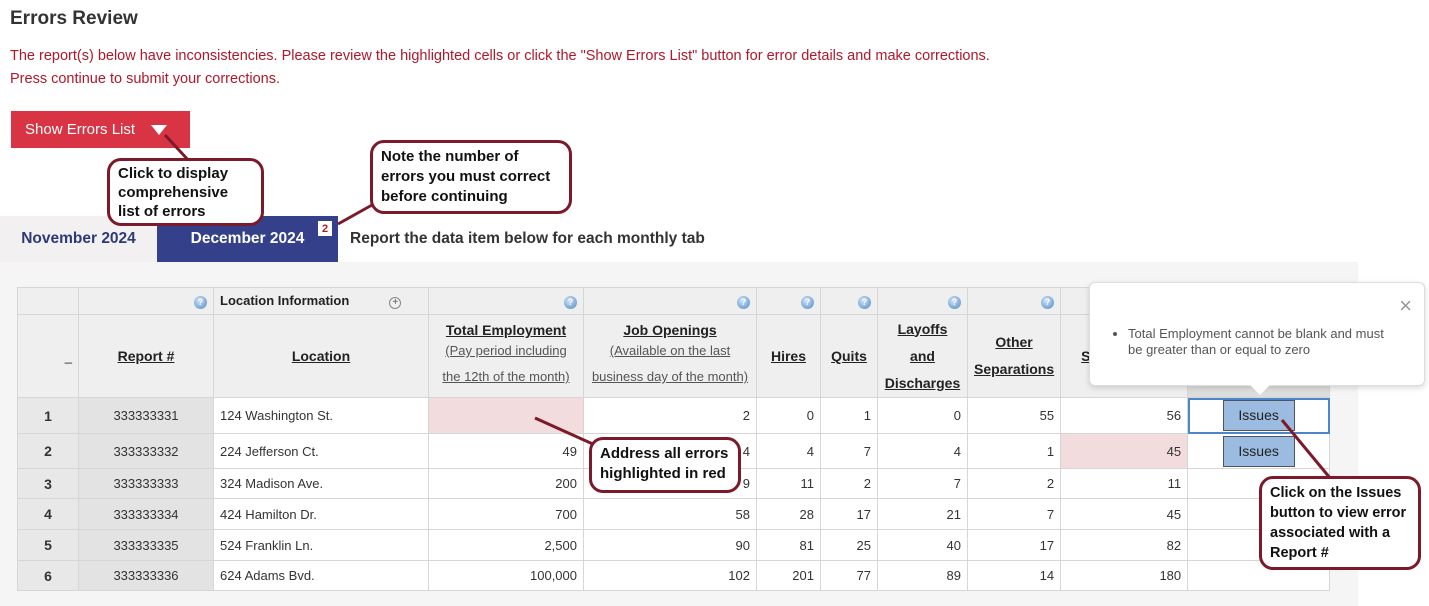 This screenshot has width=1429, height=606. I want to click on table-row: 4 333333334 424 Hamilton Dr. 700 58 28 17 21 7 45, so click(674, 514).